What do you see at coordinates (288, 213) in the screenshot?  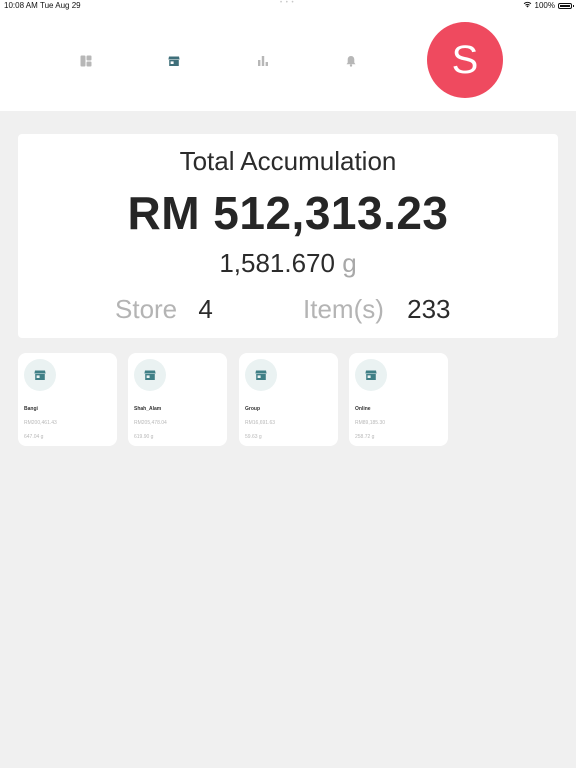 I see `total-amount: RM 512,313.23` at bounding box center [288, 213].